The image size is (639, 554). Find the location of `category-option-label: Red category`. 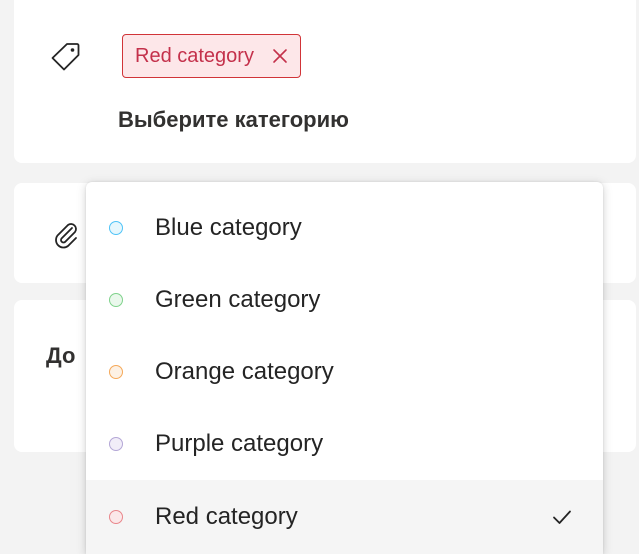

category-option-label: Red category is located at coordinates (226, 516).